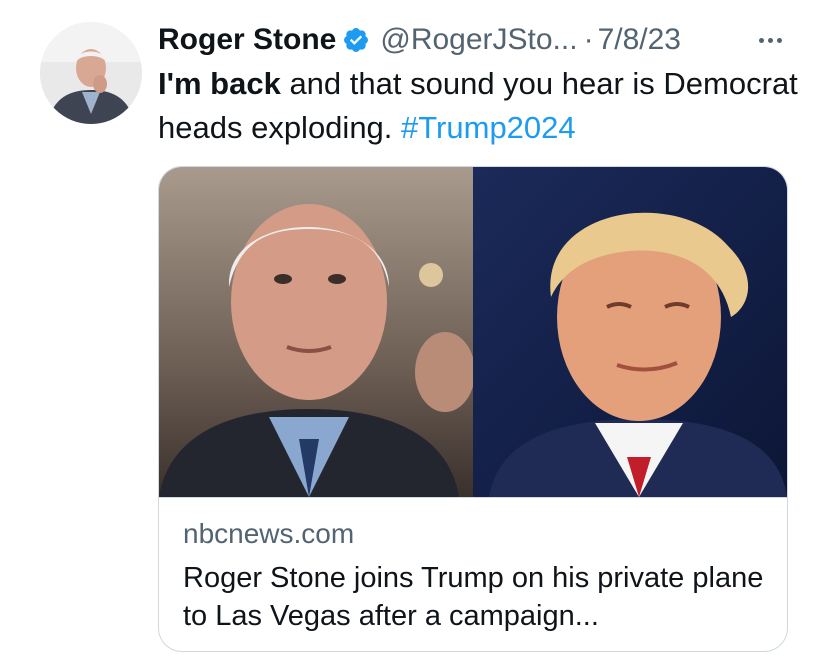  Describe the element at coordinates (247, 40) in the screenshot. I see `author-display-name: Roger Stone` at that location.